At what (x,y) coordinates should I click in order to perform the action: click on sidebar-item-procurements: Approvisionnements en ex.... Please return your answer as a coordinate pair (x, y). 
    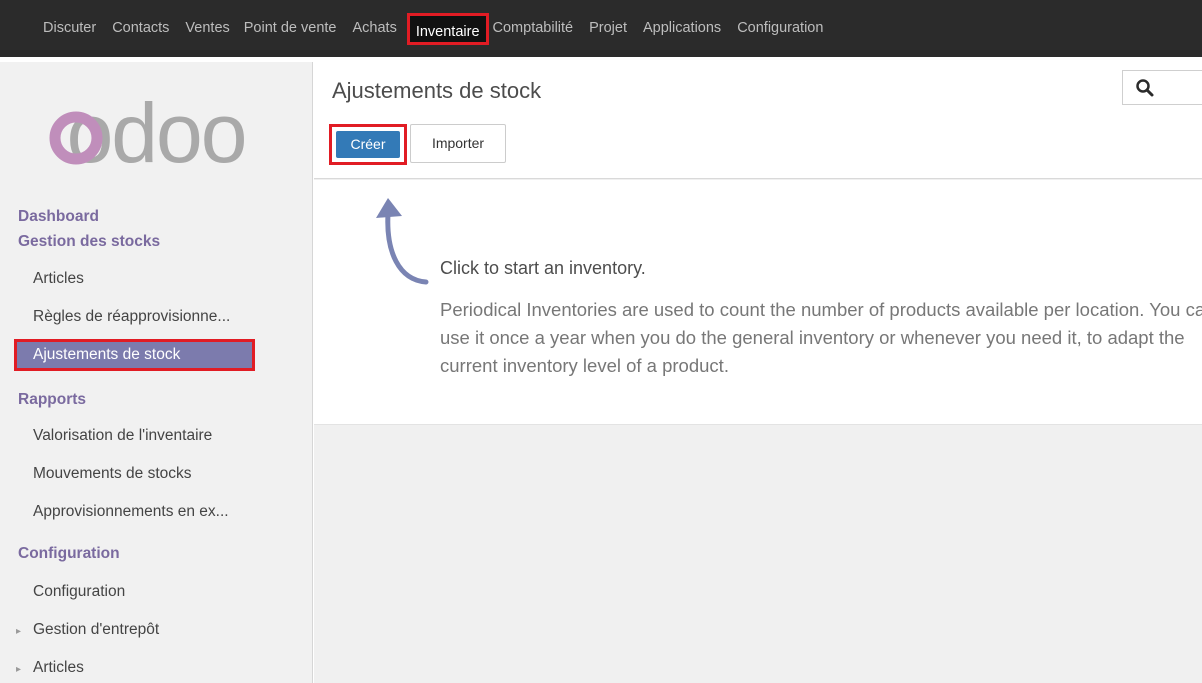
    Looking at the image, I should click on (131, 512).